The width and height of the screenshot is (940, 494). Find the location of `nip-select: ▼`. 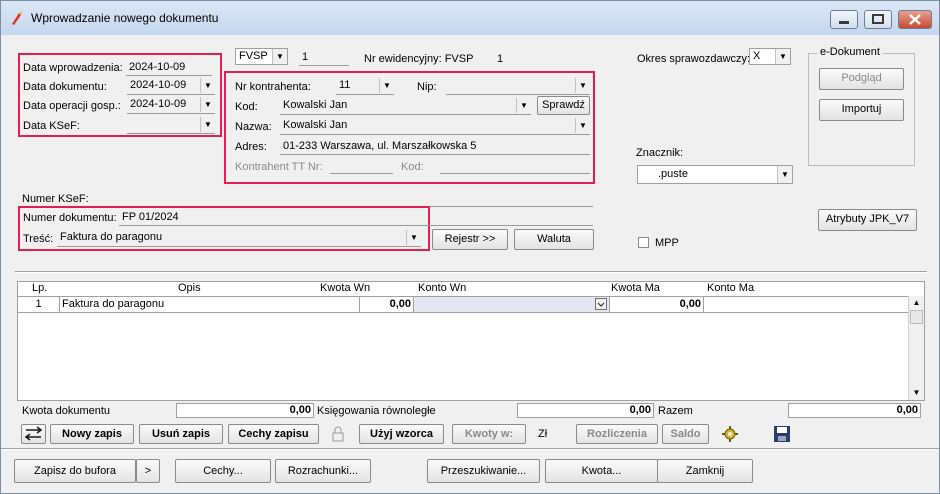

nip-select: ▼ is located at coordinates (518, 86).